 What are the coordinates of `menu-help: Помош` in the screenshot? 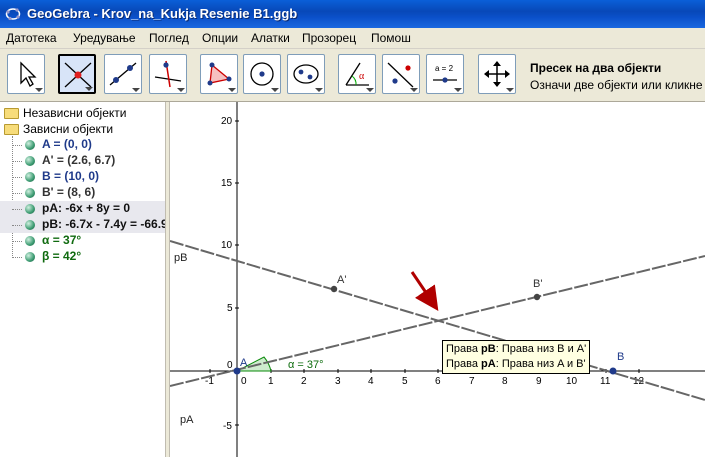 It's located at (391, 38).